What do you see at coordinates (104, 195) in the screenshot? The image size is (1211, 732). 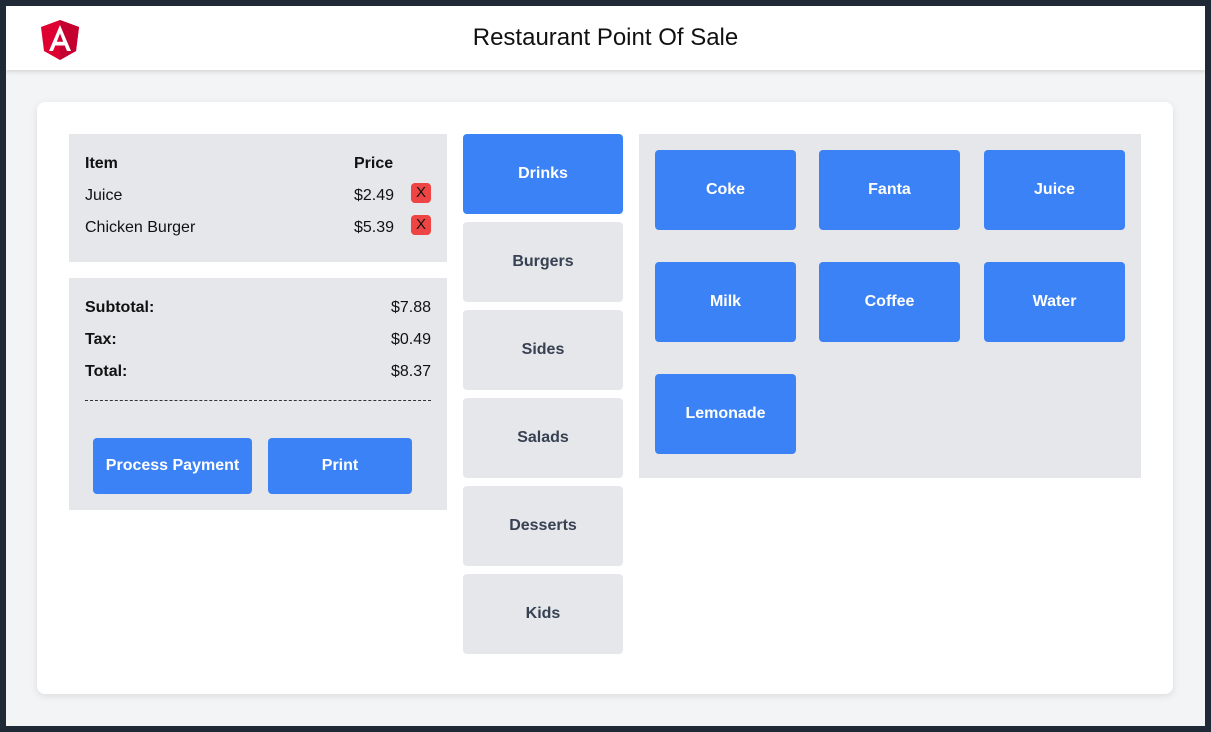 I see `order-item-name: Juice` at bounding box center [104, 195].